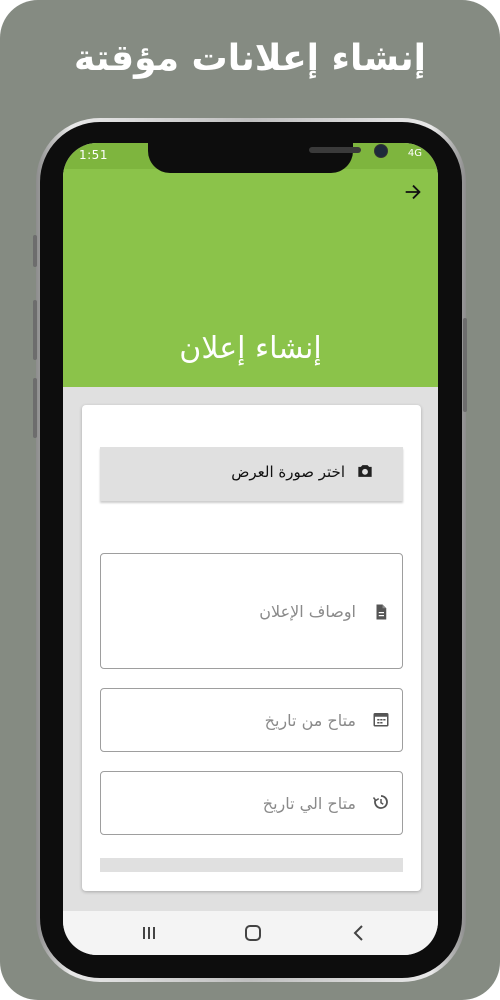  What do you see at coordinates (365, 471) in the screenshot?
I see `camera-icon` at bounding box center [365, 471].